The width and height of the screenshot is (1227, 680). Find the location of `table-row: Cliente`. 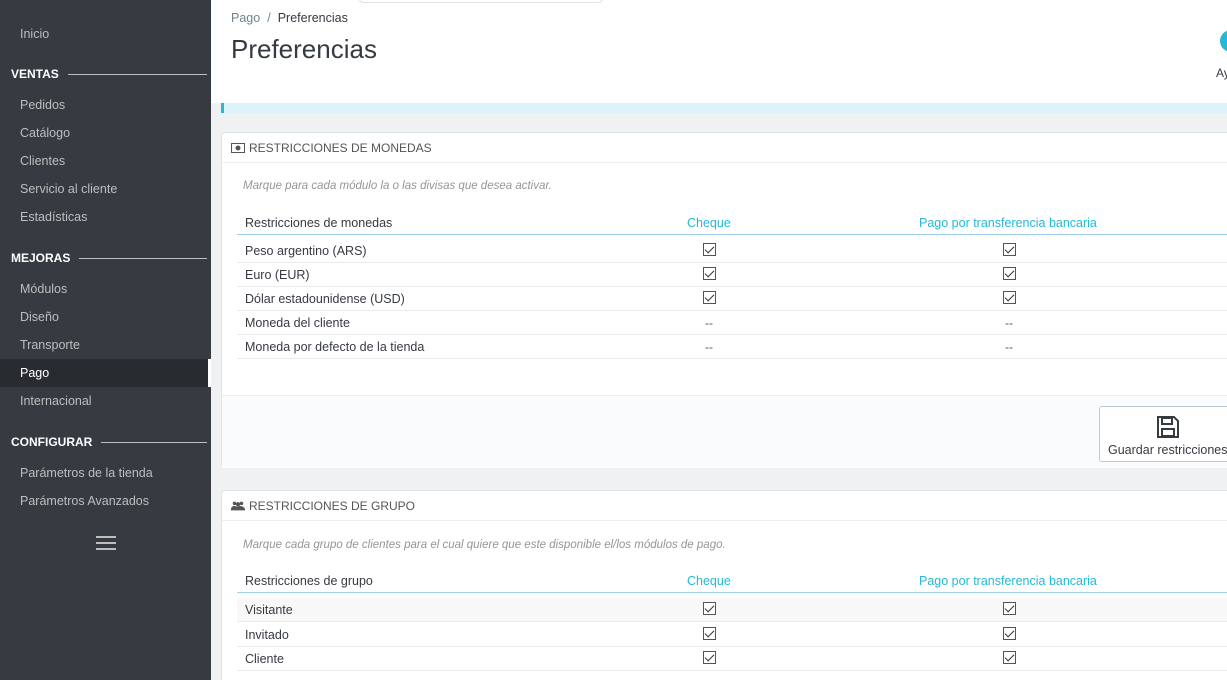

table-row: Cliente is located at coordinates (732, 659).